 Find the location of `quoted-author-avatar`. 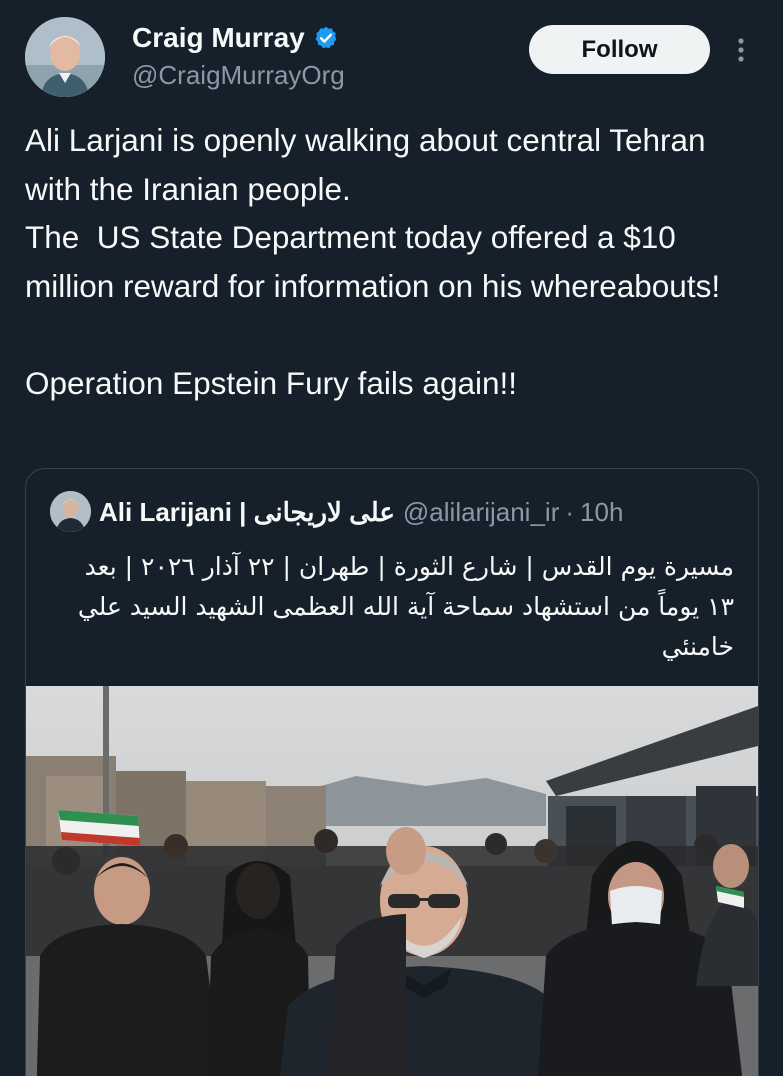

quoted-author-avatar is located at coordinates (70, 511).